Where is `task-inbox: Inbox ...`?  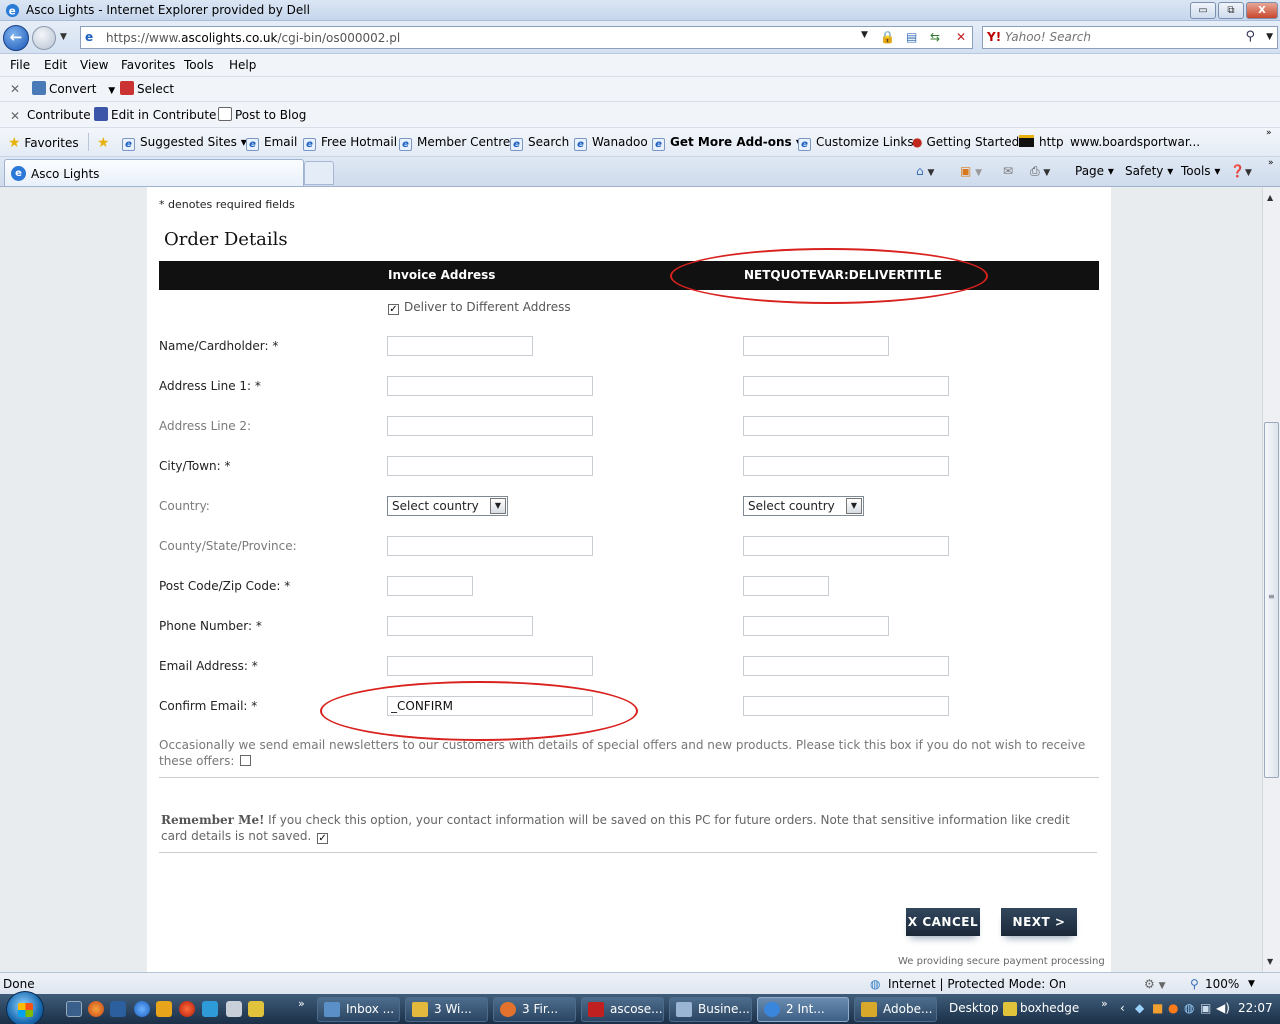 task-inbox: Inbox ... is located at coordinates (358, 1009).